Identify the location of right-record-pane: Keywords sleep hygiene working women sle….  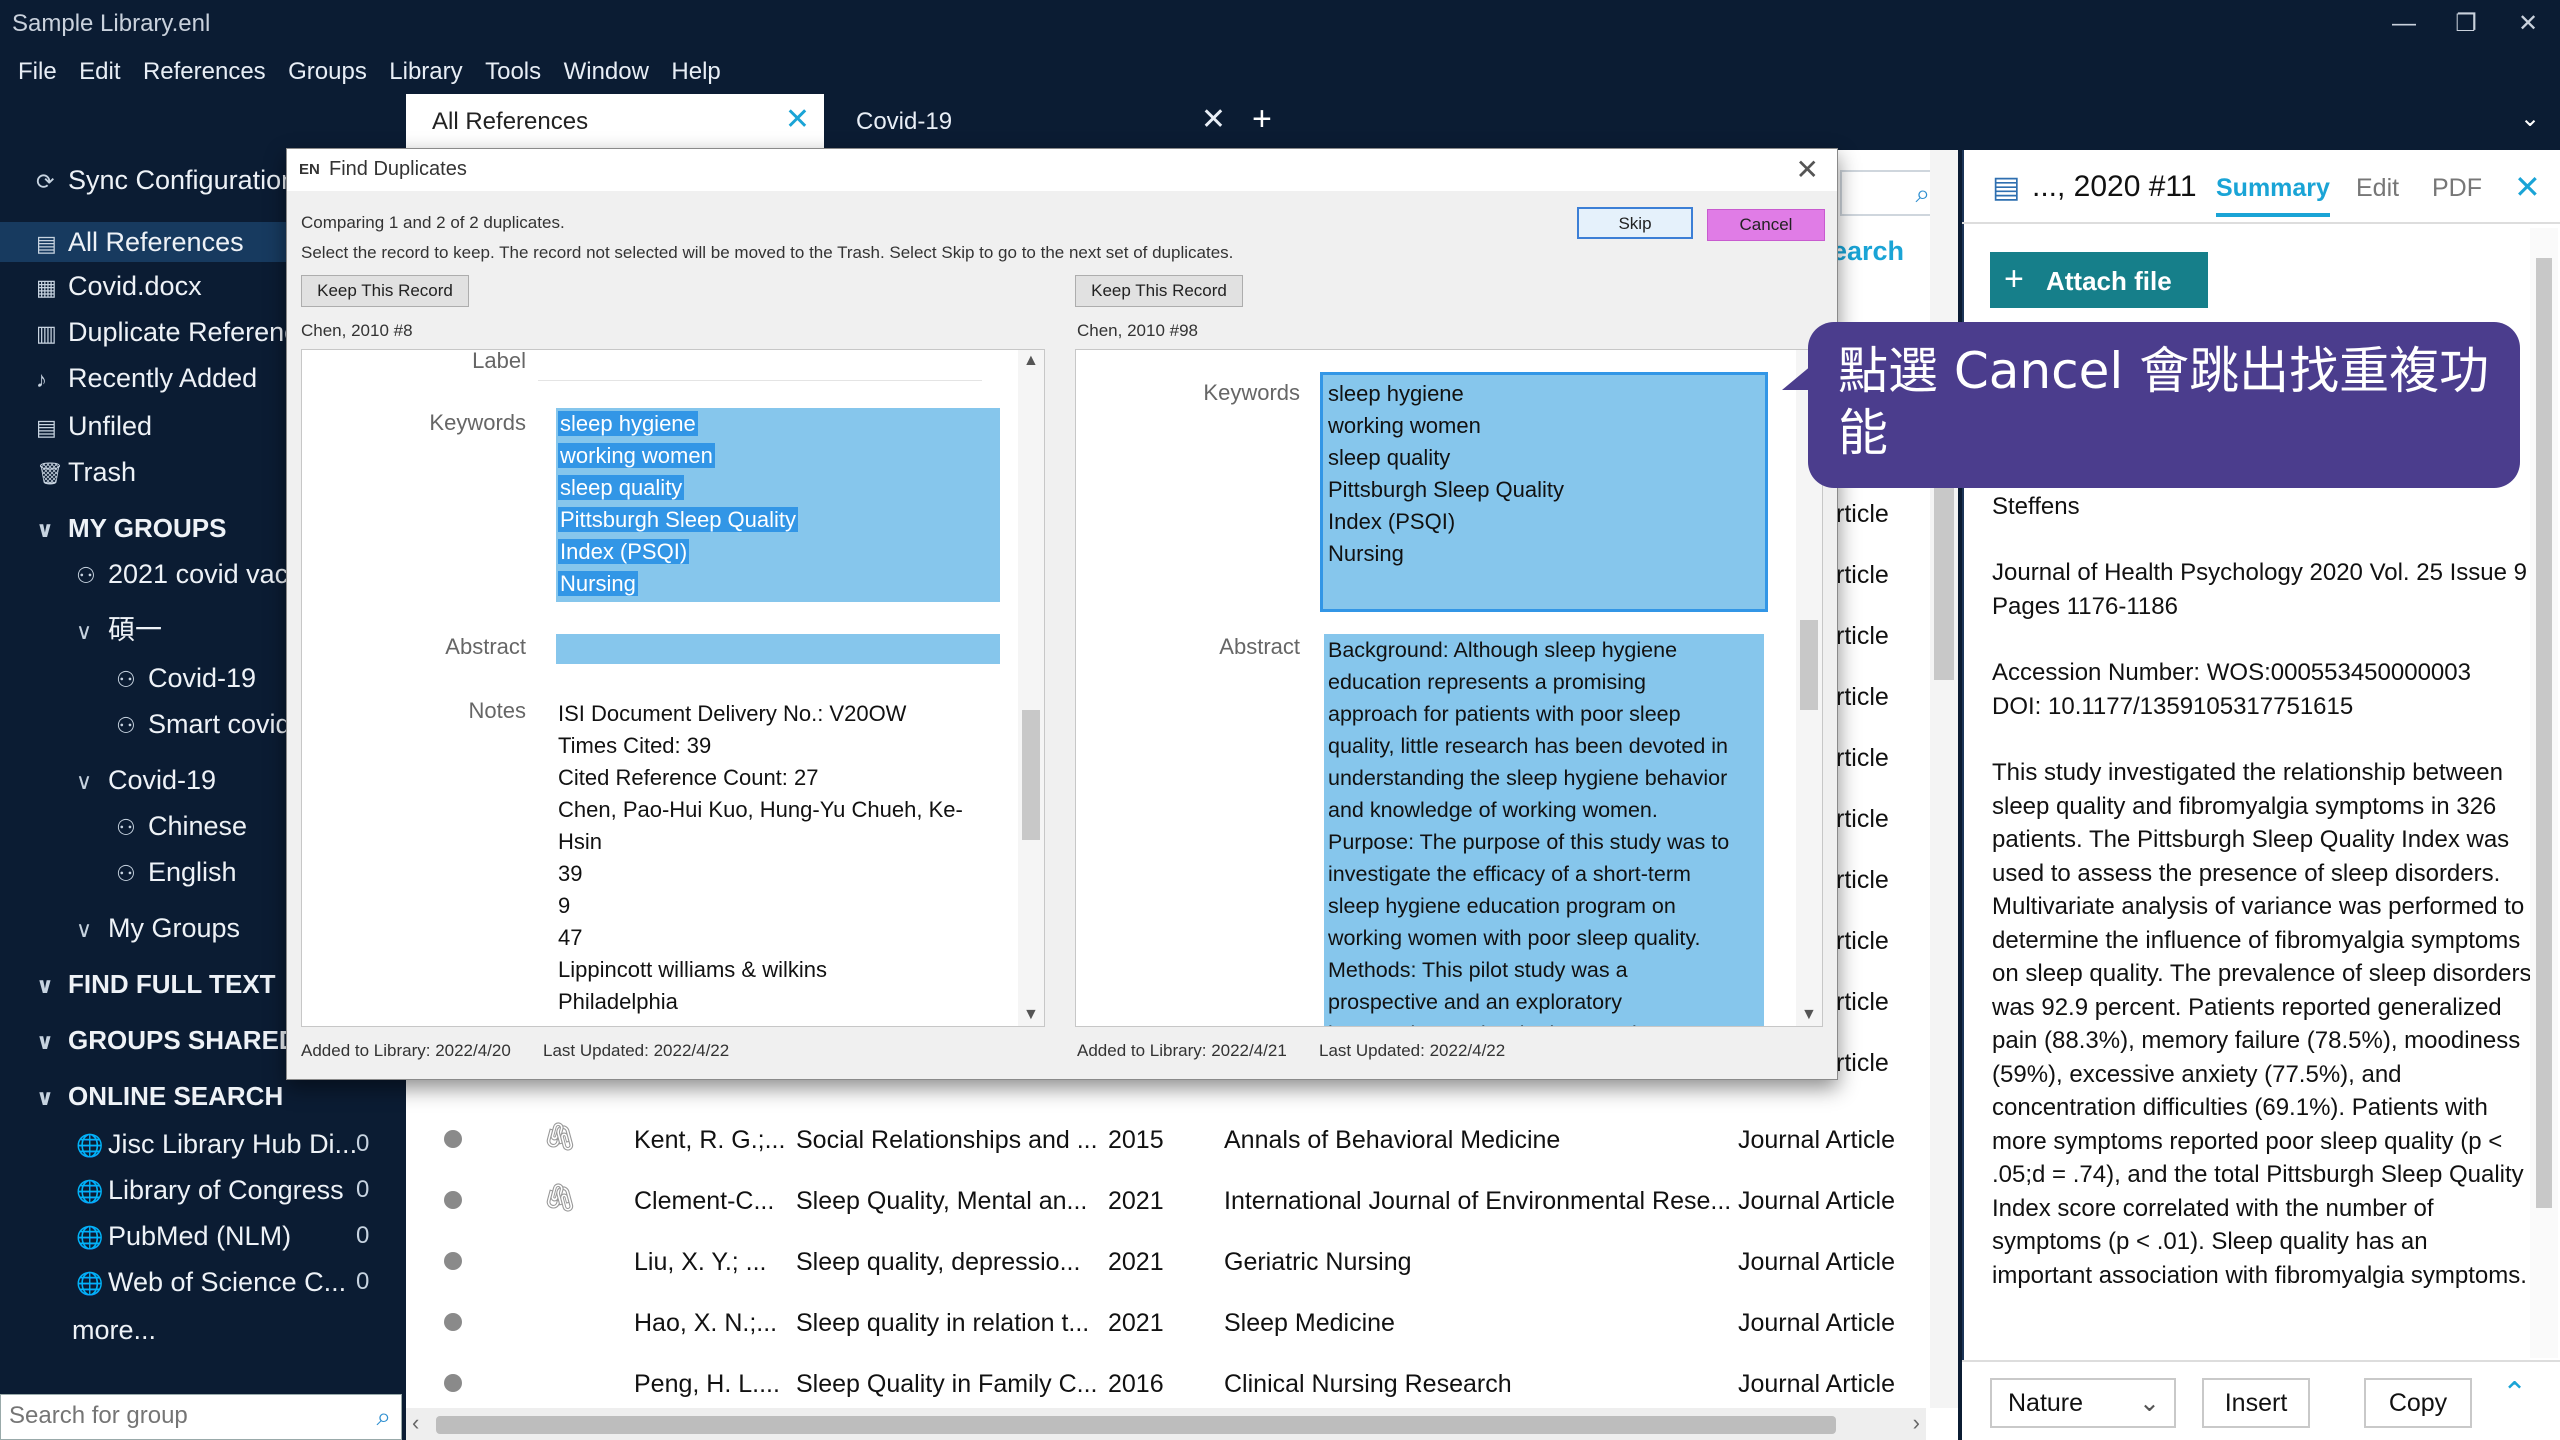
(1449, 688).